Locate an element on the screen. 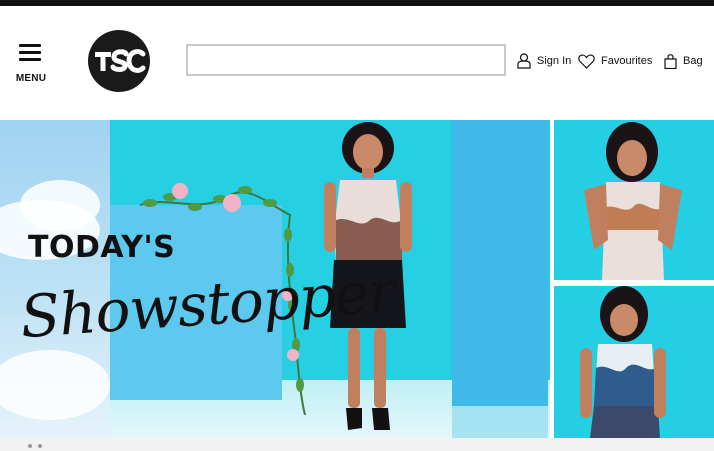 This screenshot has height=451, width=714. bag-link: Bag is located at coordinates (683, 61).